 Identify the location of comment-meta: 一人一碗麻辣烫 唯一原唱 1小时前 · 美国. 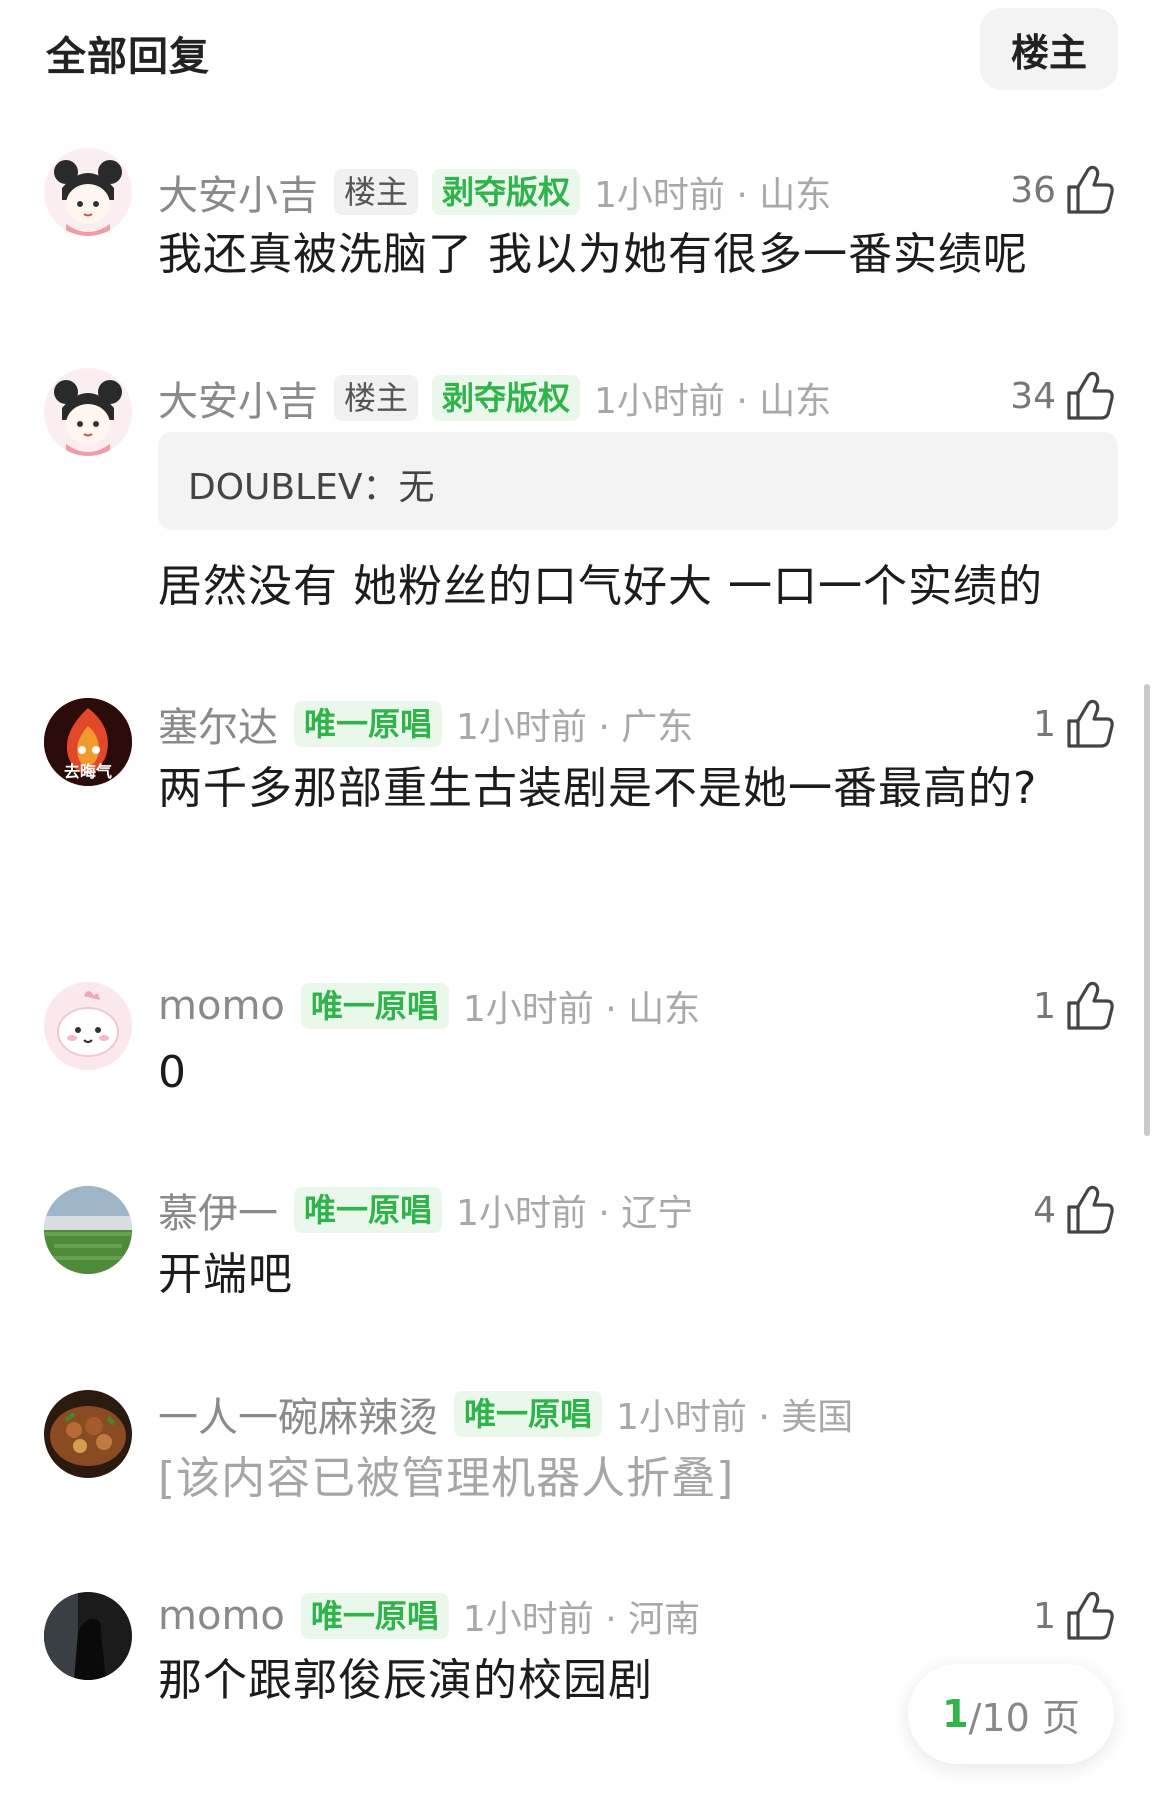
(505, 1414).